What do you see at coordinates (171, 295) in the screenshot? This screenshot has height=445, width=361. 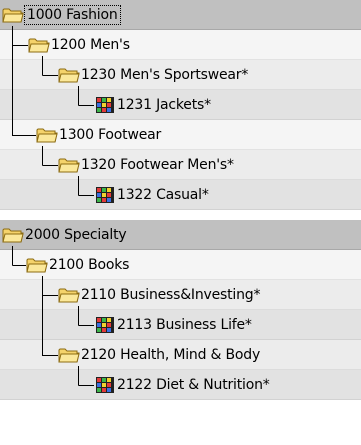 I see `tree-node-label: 2110 Business&Investing*` at bounding box center [171, 295].